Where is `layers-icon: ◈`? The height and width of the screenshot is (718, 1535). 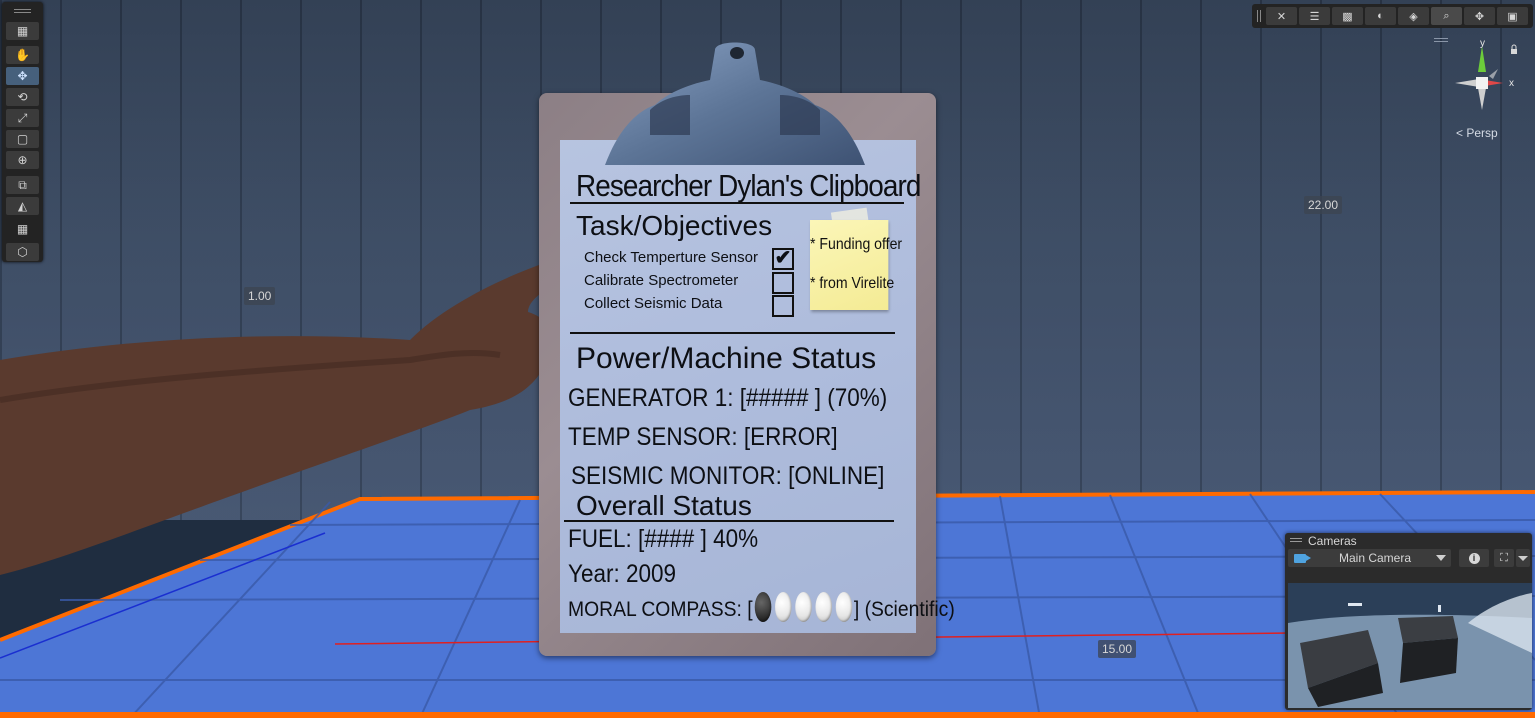 layers-icon: ◈ is located at coordinates (1413, 16).